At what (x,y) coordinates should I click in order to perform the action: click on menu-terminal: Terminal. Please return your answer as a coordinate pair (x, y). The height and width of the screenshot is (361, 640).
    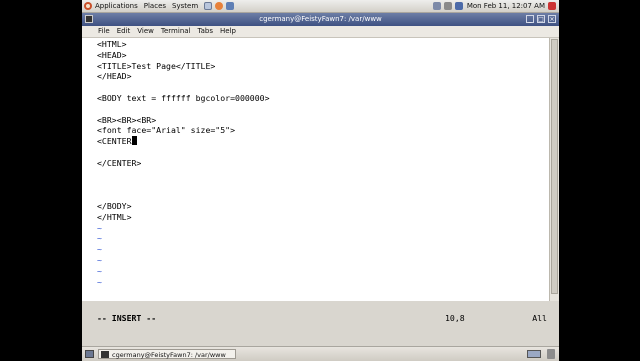
    Looking at the image, I should click on (176, 31).